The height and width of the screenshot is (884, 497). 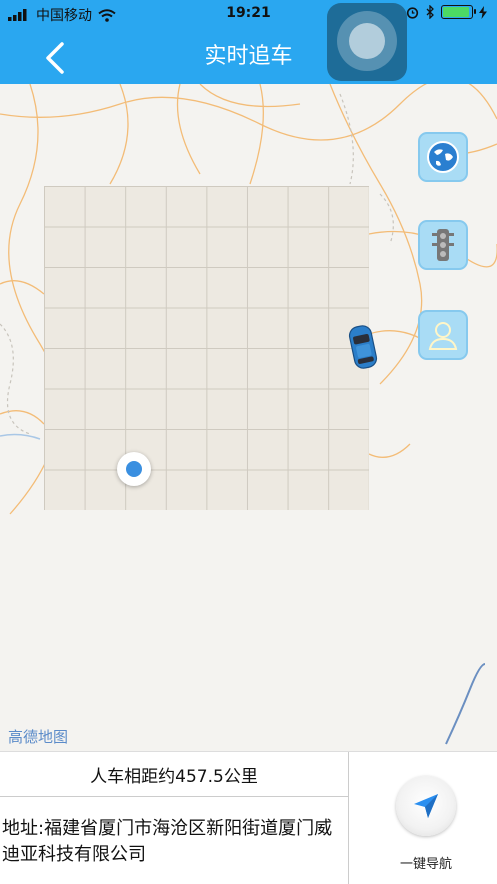 I want to click on alarm-icon, so click(x=412, y=12).